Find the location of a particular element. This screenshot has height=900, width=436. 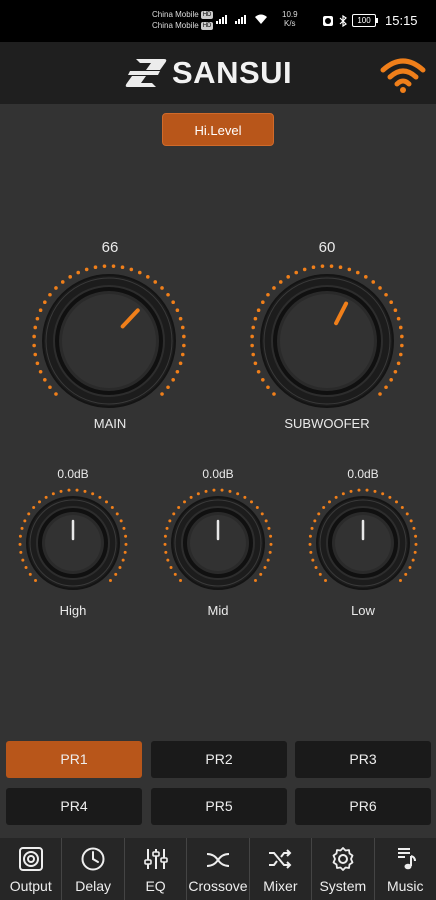

main-value: 66 is located at coordinates (110, 247).